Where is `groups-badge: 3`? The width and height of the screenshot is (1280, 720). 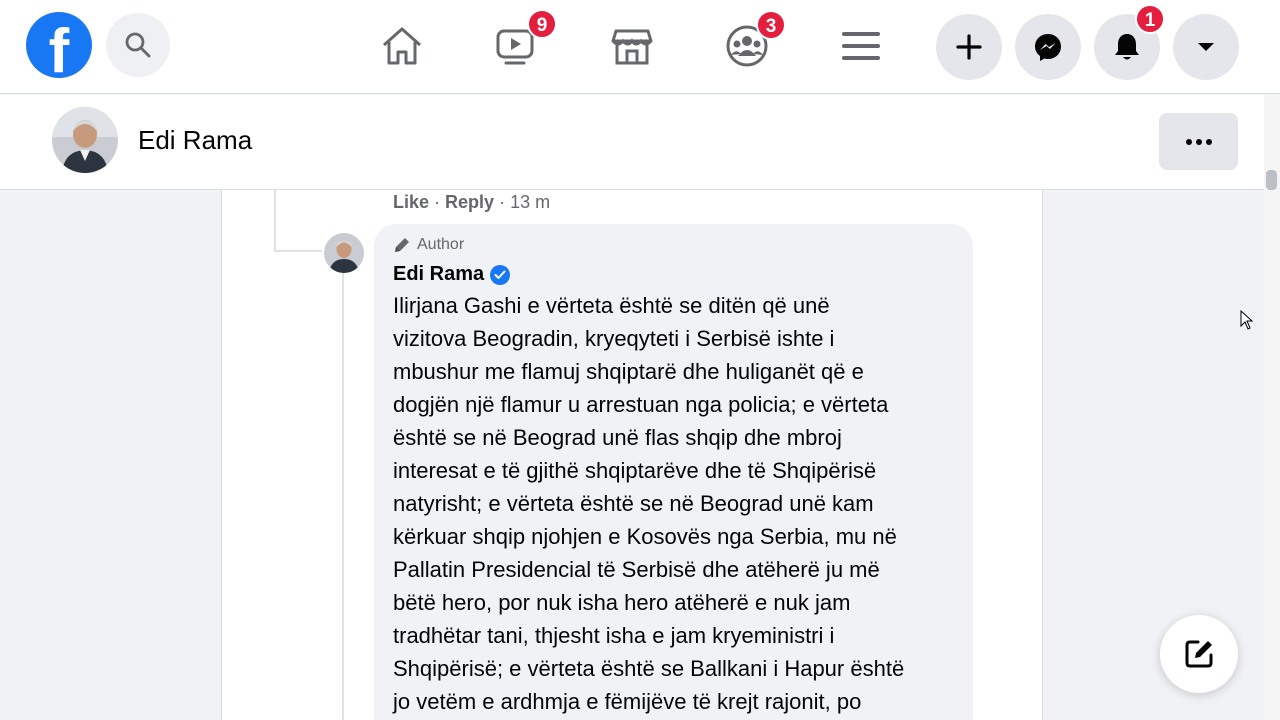 groups-badge: 3 is located at coordinates (771, 25).